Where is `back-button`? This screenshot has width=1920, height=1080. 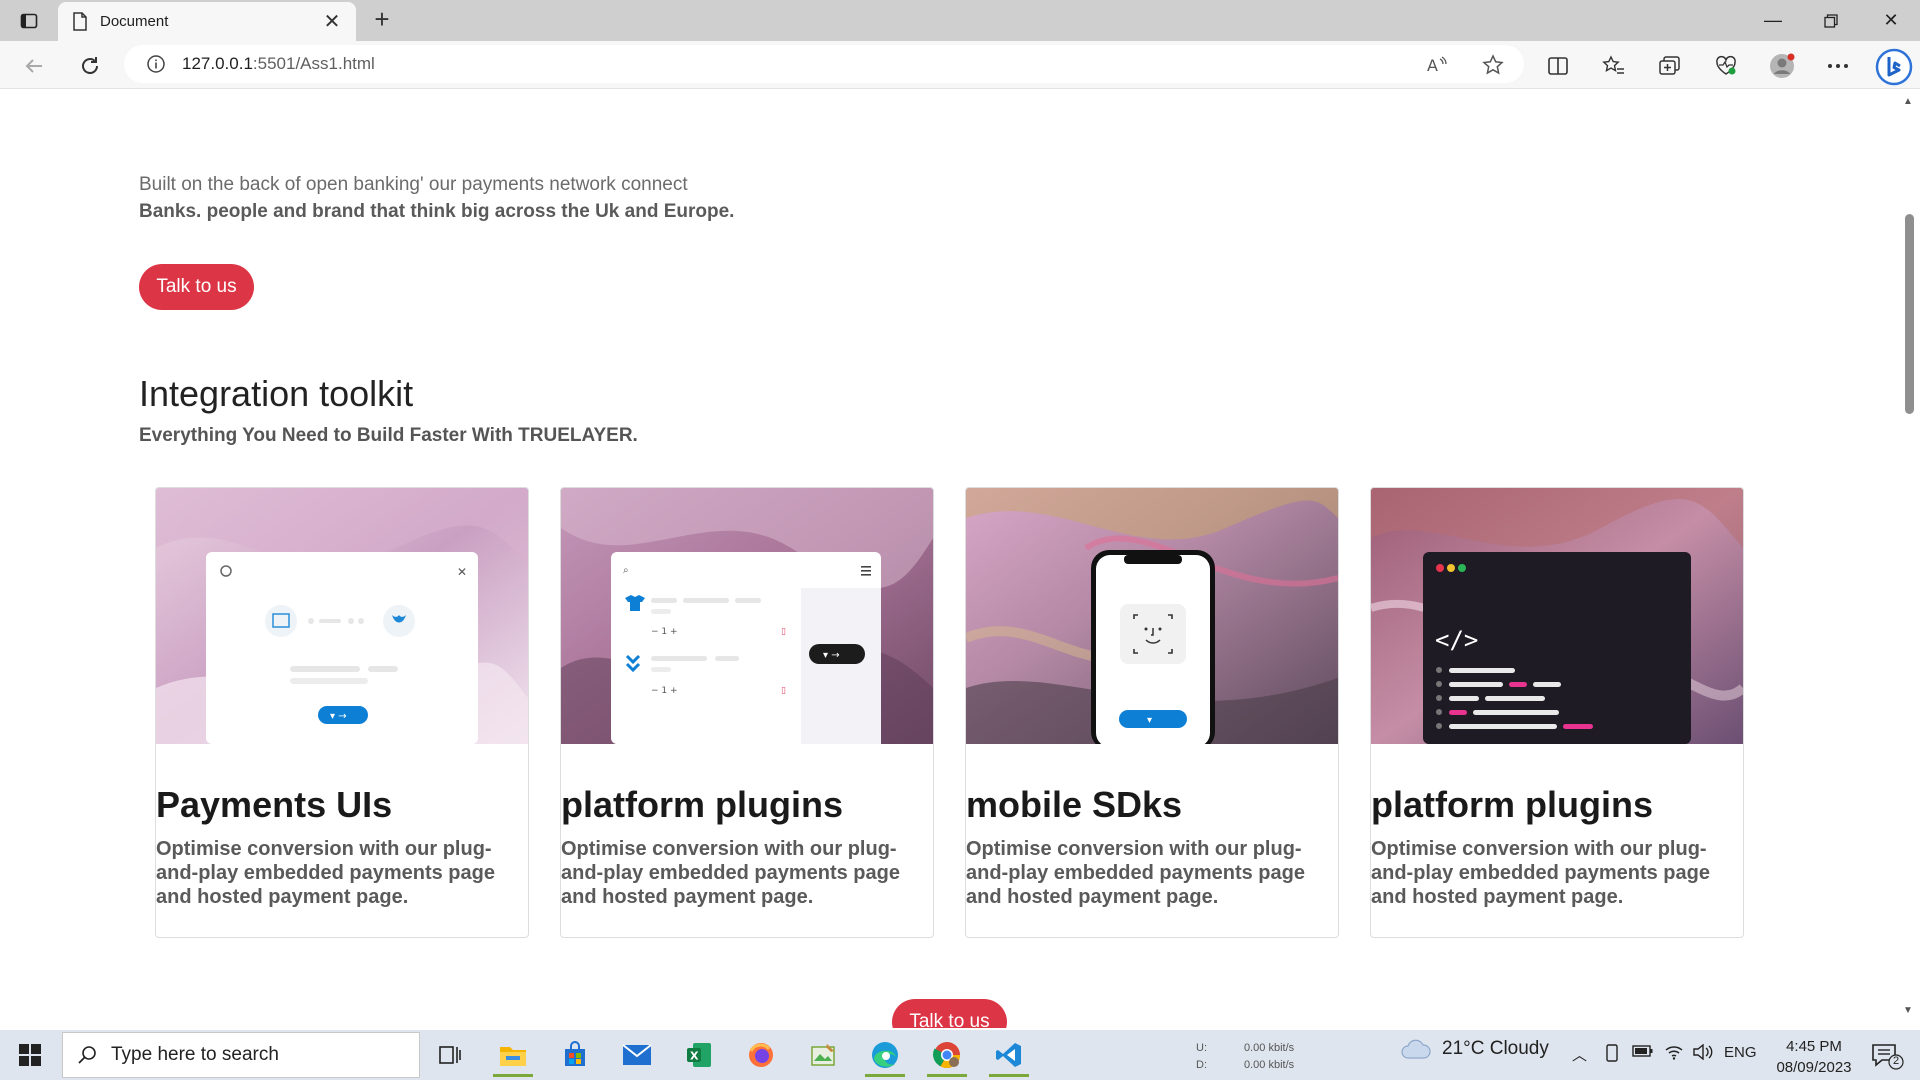 back-button is located at coordinates (34, 66).